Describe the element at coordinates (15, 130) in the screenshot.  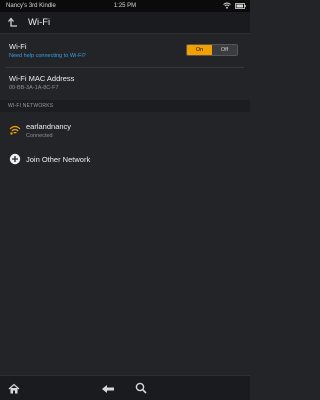
I see `wifi-signal-icon` at that location.